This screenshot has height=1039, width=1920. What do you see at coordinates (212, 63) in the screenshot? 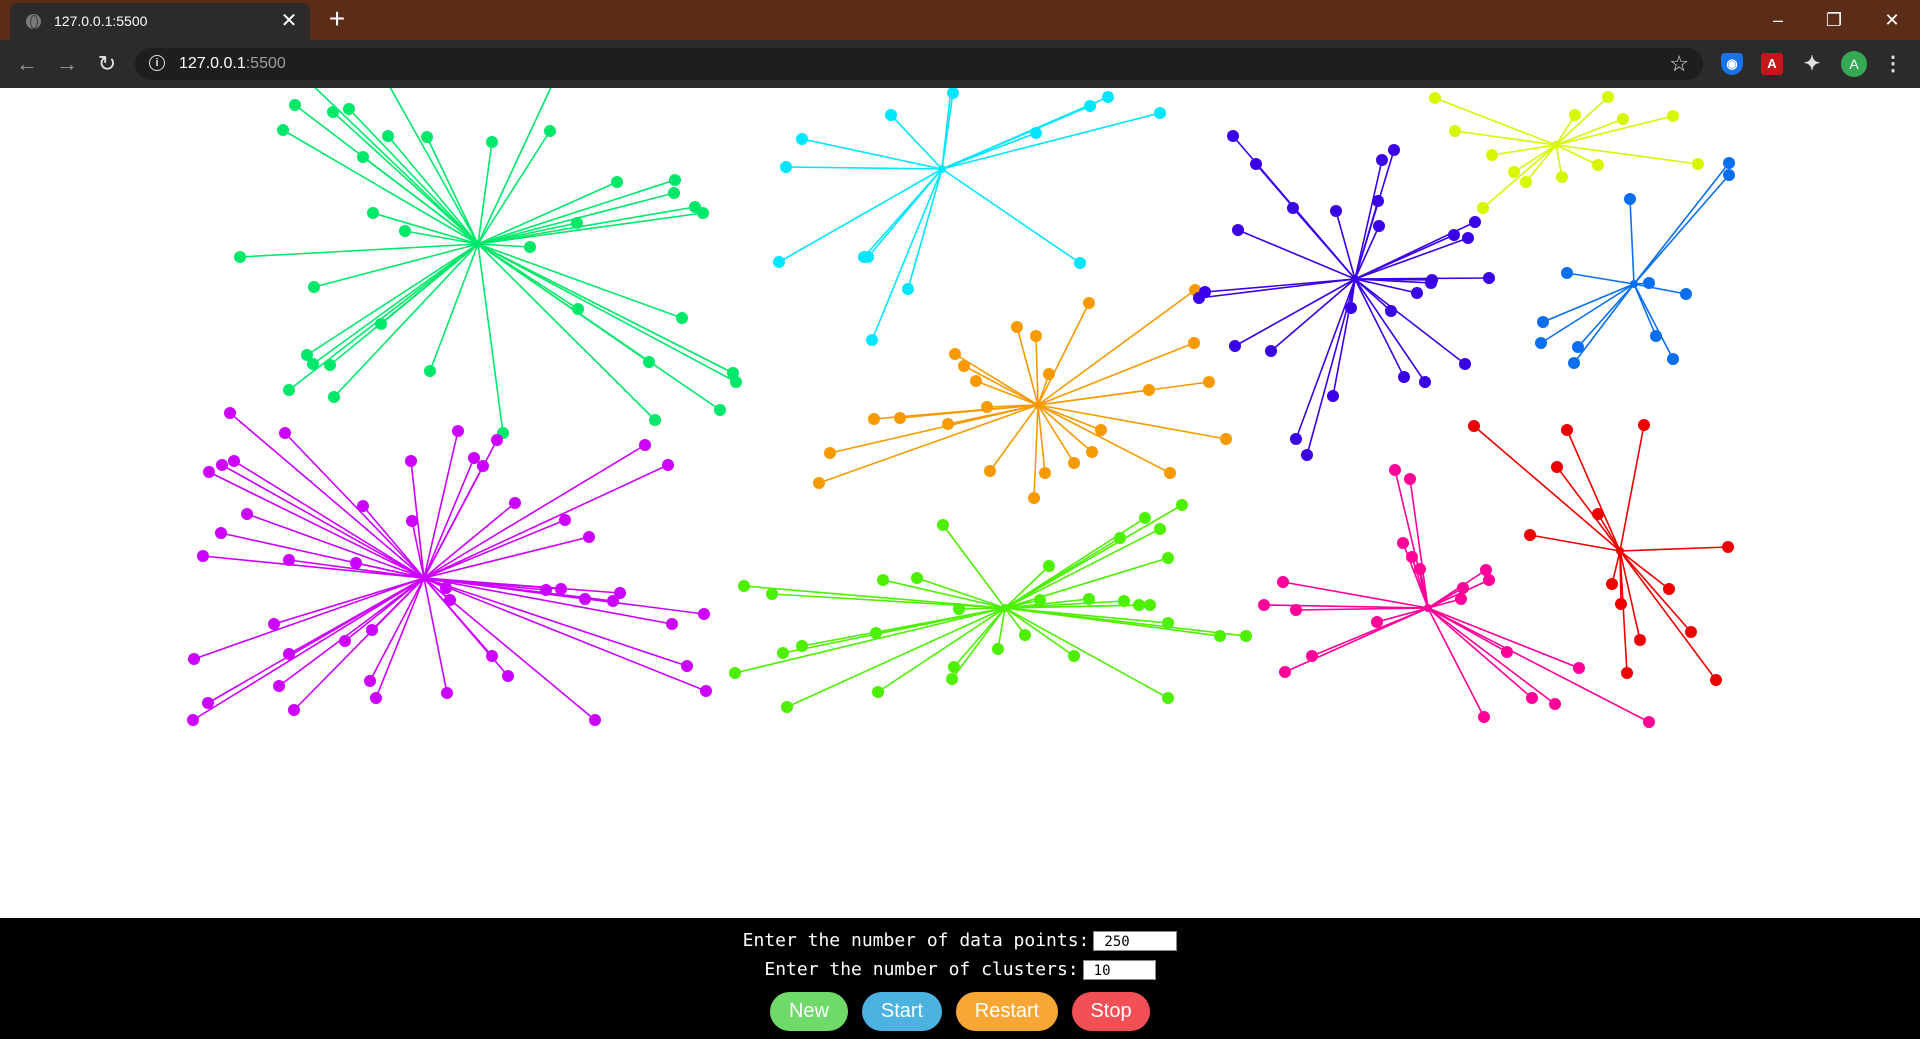
I see `url-host: 127.0.0.1` at bounding box center [212, 63].